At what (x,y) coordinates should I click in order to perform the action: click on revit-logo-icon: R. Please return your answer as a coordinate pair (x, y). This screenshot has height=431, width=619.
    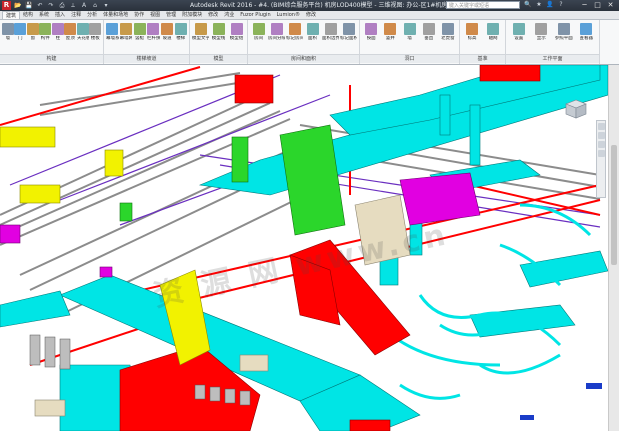
    Looking at the image, I should click on (6, 5).